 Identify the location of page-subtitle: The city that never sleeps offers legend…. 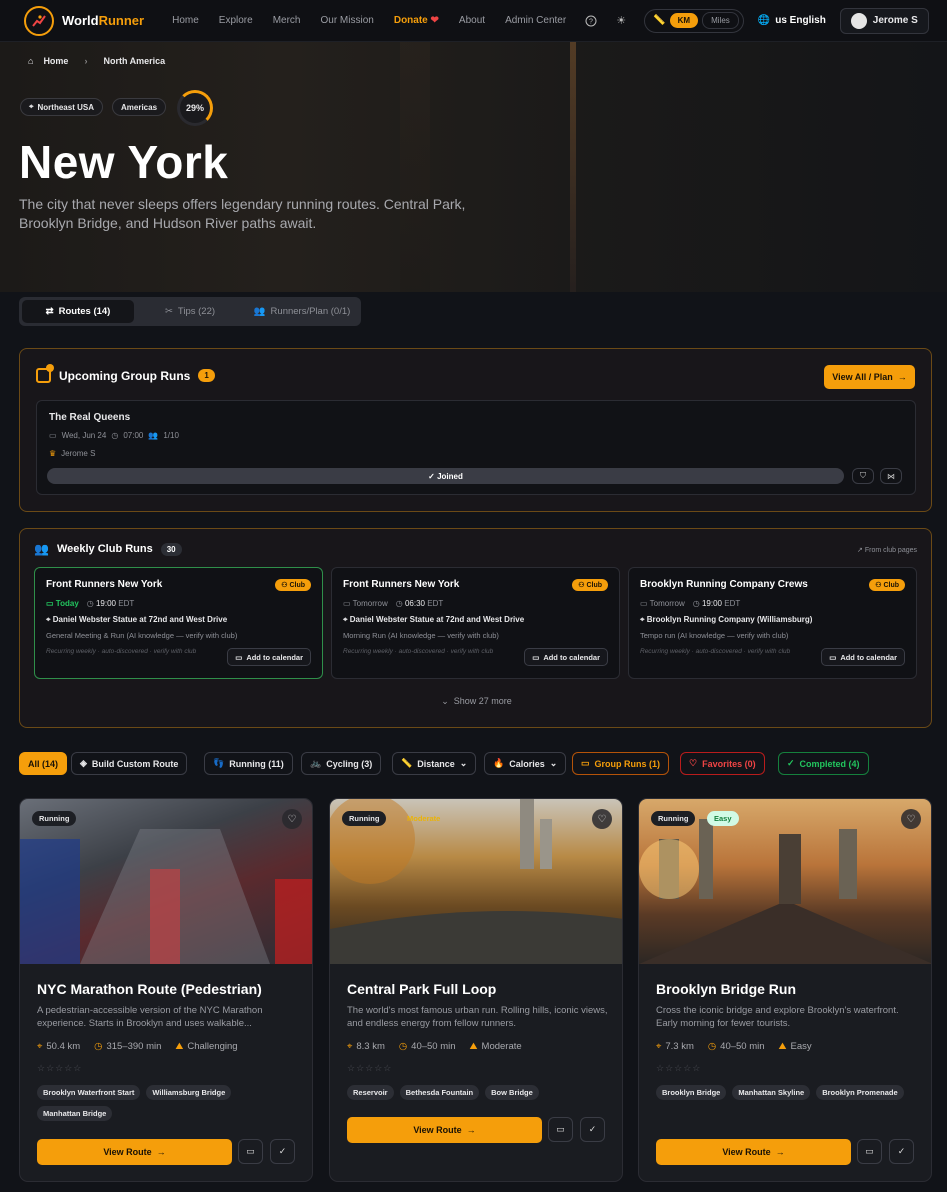
(242, 213).